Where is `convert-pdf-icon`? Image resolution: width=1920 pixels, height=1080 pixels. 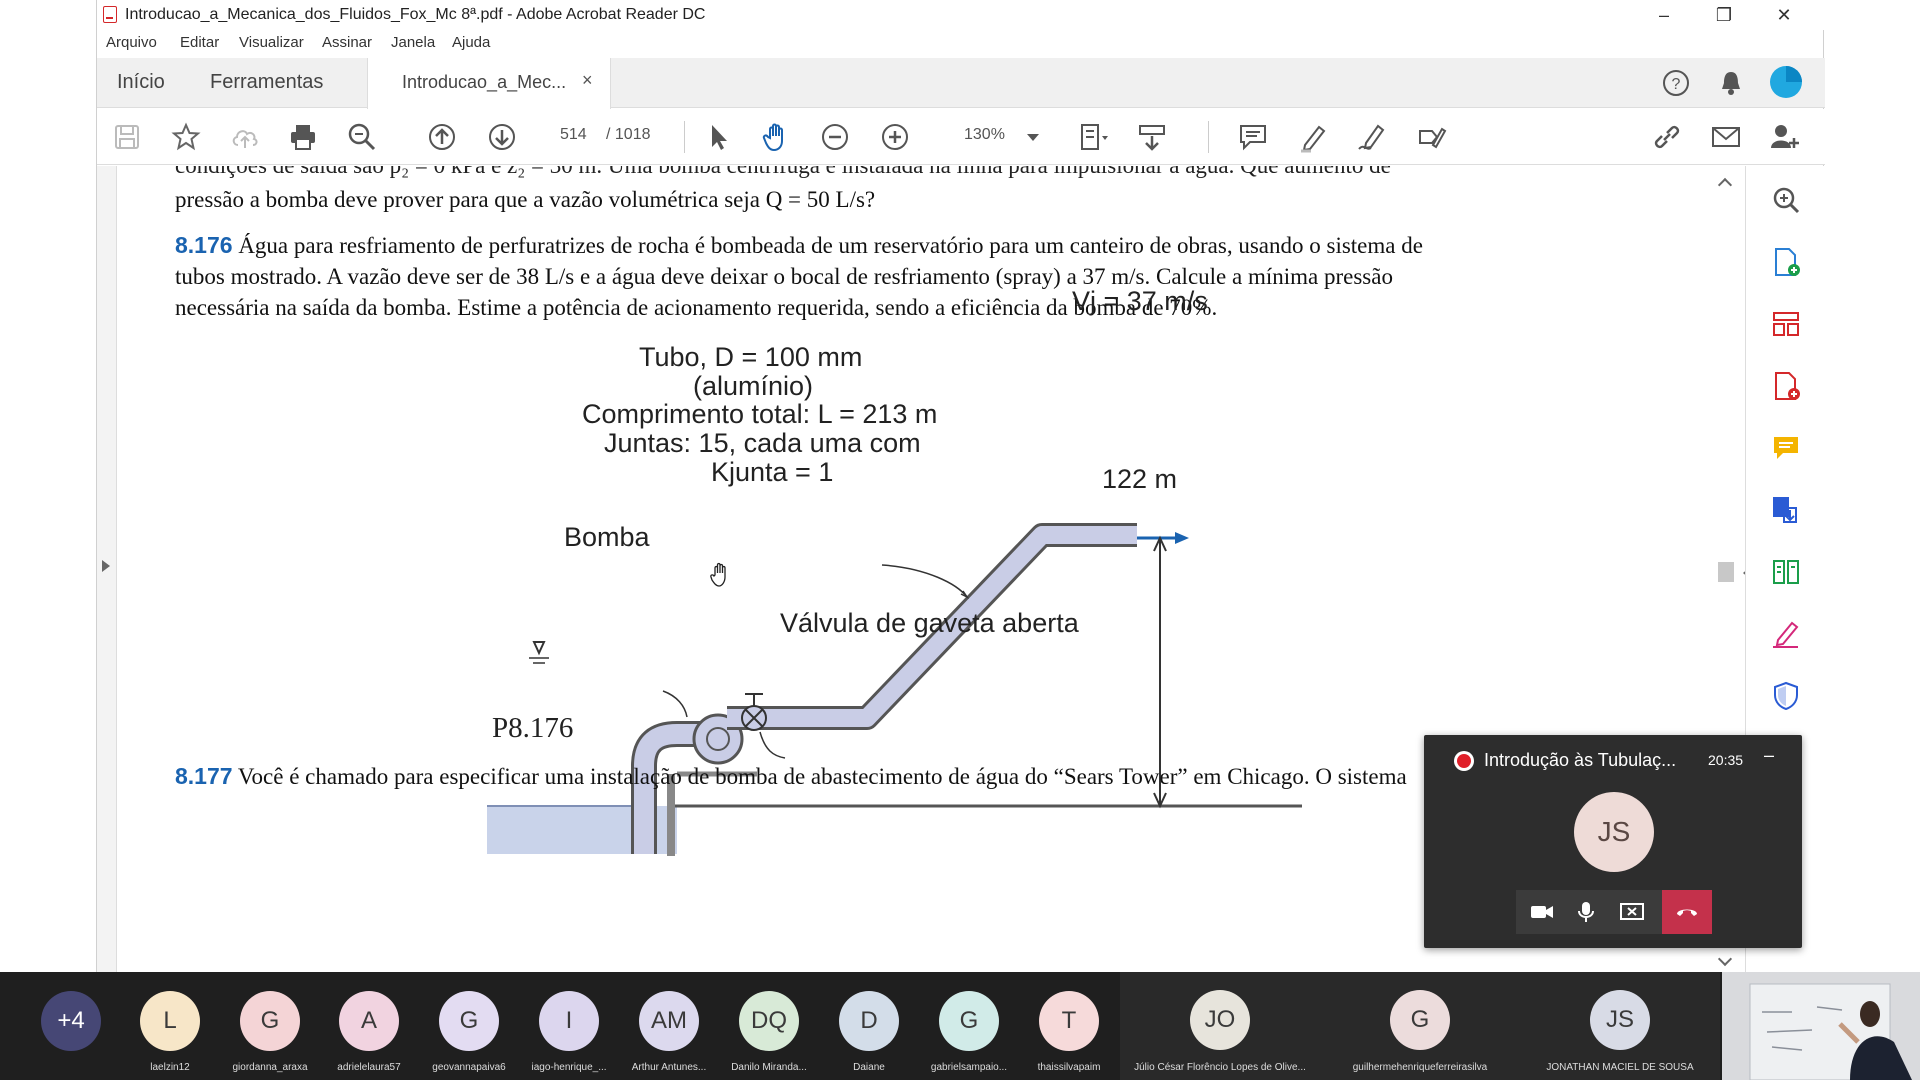 convert-pdf-icon is located at coordinates (1786, 510).